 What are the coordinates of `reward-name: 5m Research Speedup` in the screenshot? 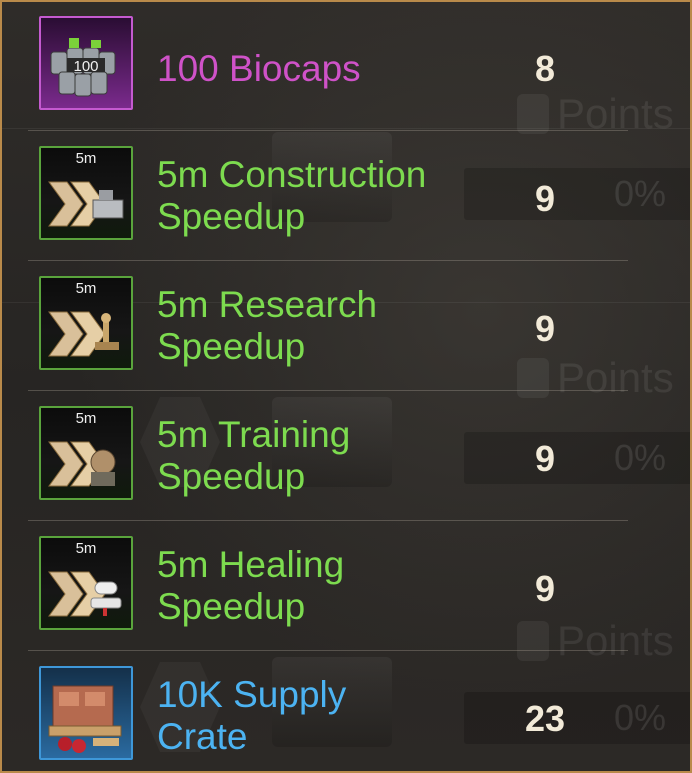 It's located at (267, 325).